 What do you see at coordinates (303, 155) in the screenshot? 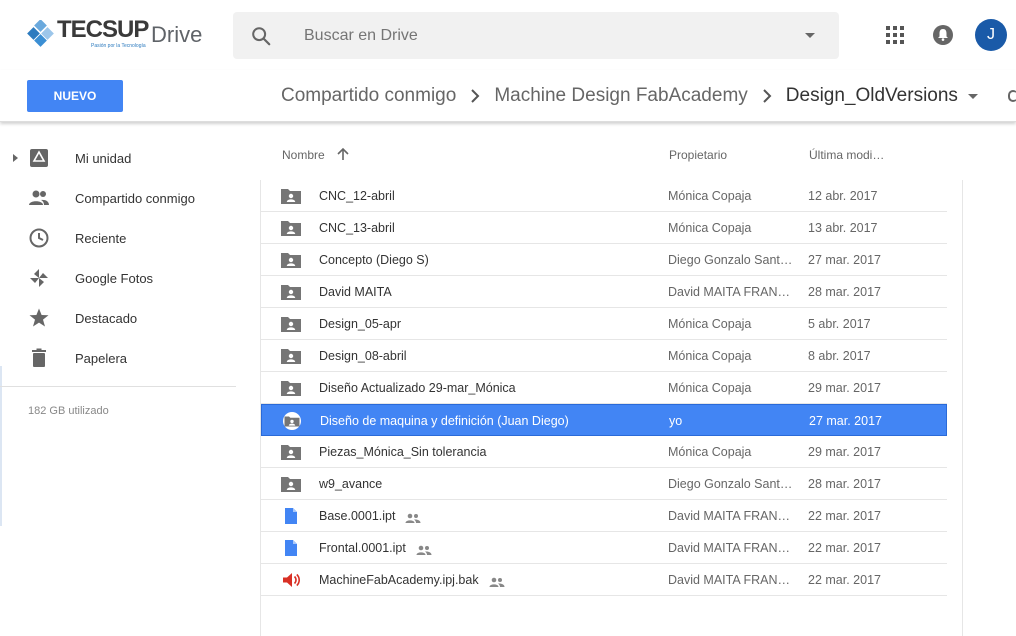
I see `column-header-name: Nombre` at bounding box center [303, 155].